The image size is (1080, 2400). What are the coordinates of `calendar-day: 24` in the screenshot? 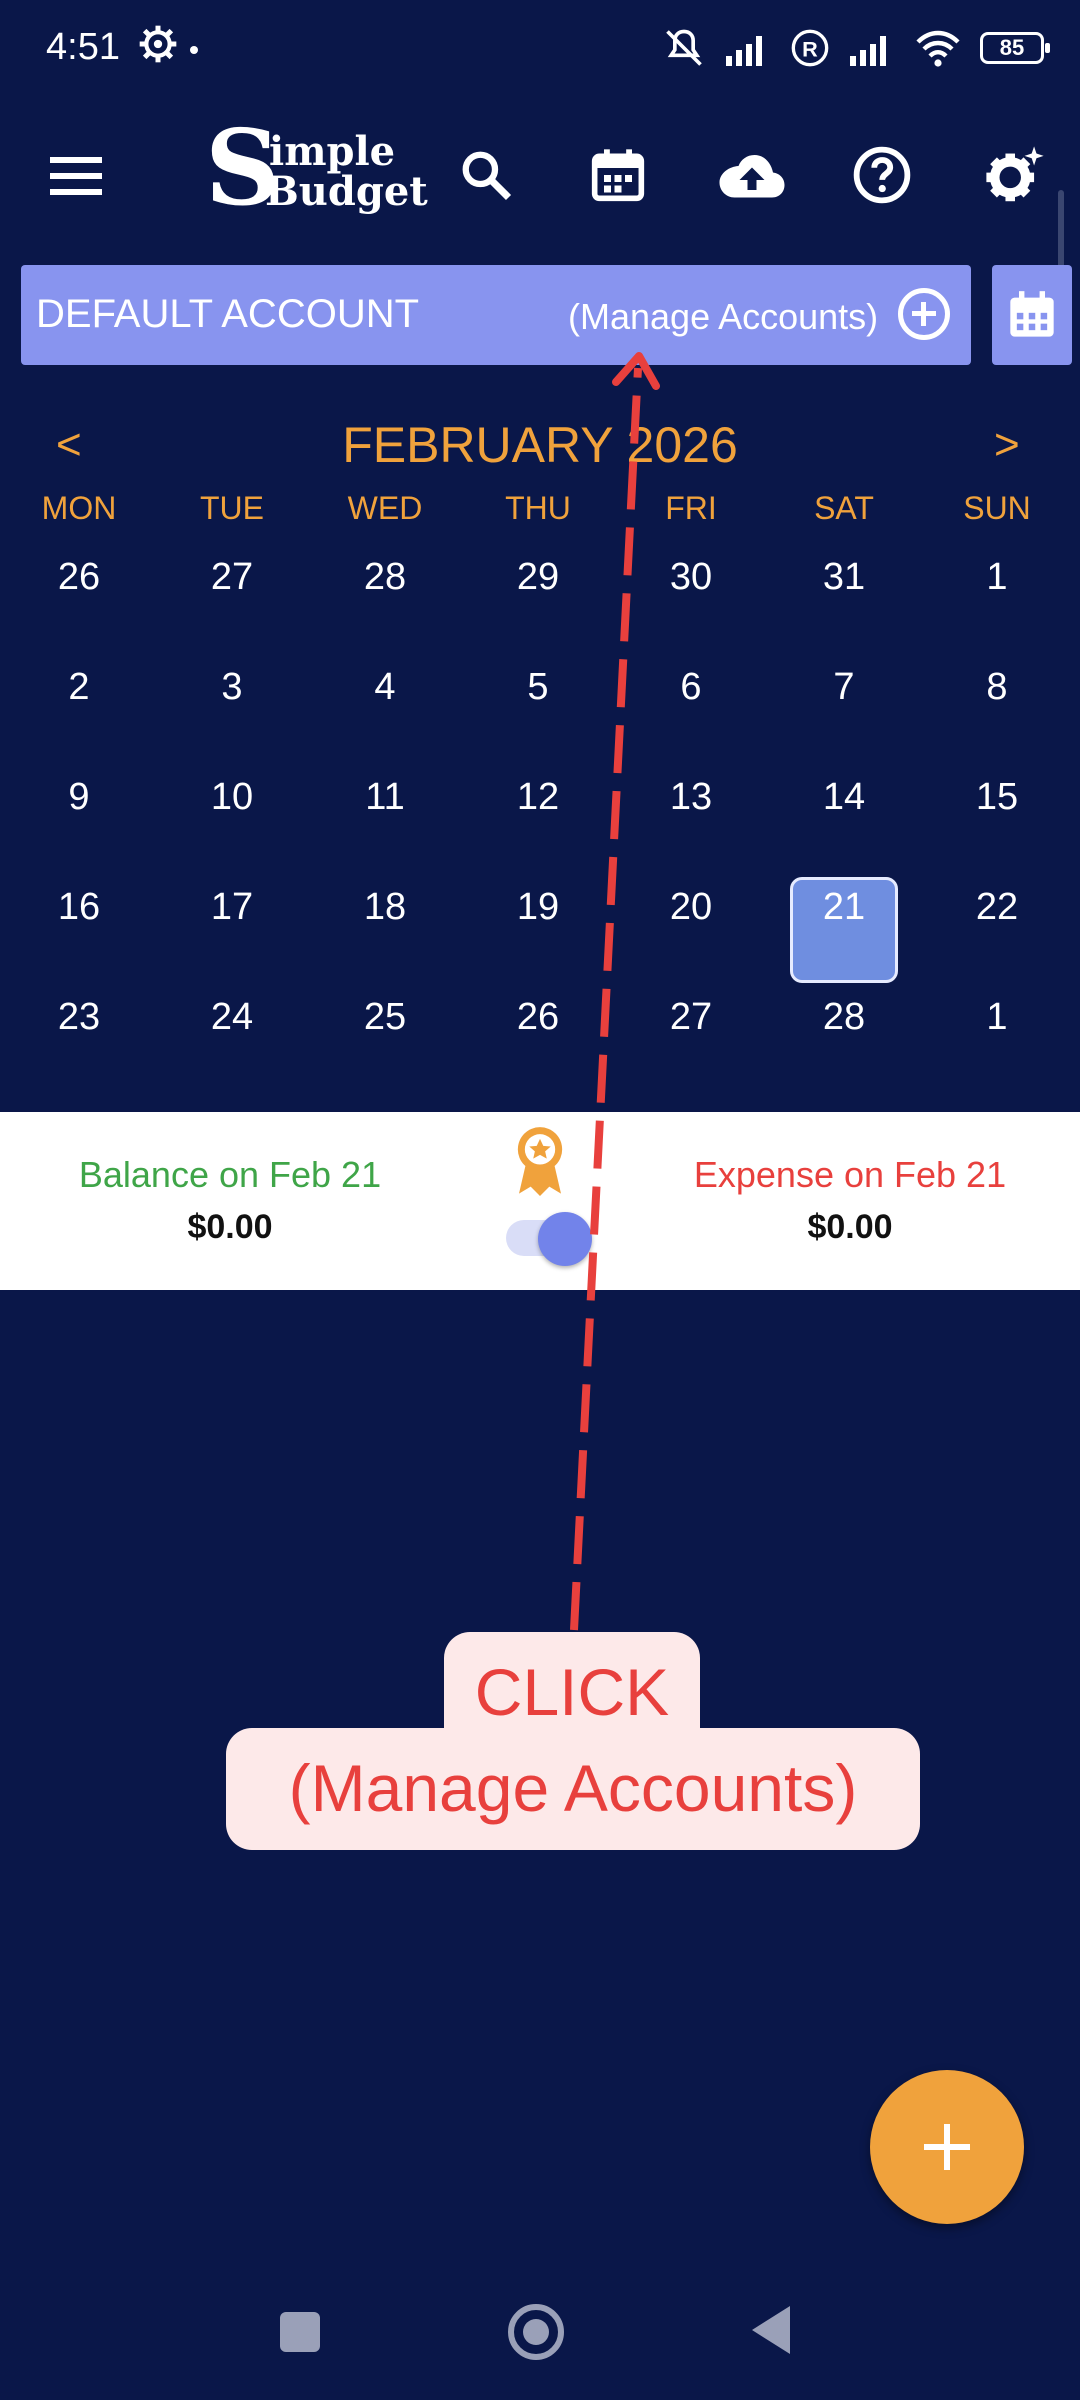 It's located at (232, 1017).